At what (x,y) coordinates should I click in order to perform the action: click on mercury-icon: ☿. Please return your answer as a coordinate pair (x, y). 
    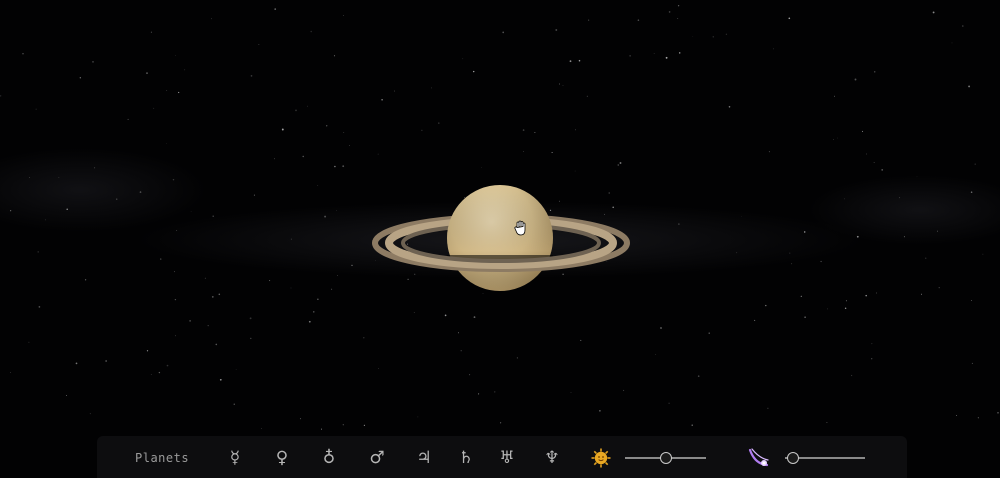
    Looking at the image, I should click on (235, 458).